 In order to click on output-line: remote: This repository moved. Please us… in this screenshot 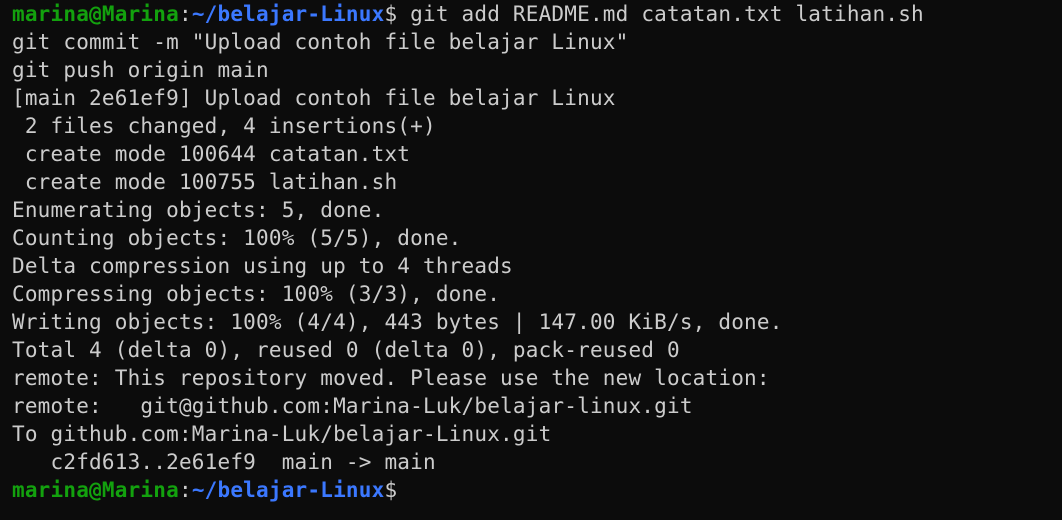, I will do `click(391, 378)`.